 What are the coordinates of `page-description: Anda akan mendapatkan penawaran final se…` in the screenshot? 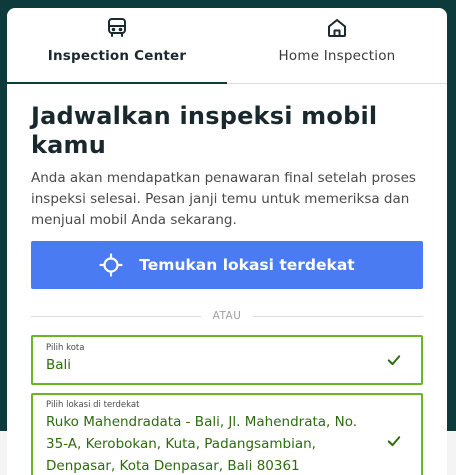 It's located at (223, 199).